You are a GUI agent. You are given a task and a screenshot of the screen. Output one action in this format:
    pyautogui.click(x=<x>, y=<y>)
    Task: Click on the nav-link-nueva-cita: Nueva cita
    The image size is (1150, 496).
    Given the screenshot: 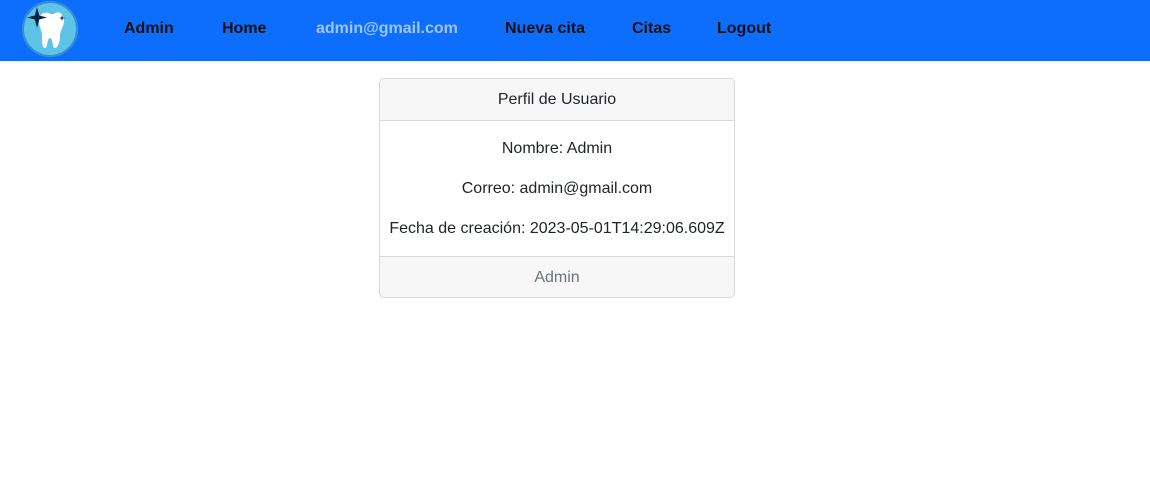 What is the action you would take?
    pyautogui.click(x=545, y=29)
    